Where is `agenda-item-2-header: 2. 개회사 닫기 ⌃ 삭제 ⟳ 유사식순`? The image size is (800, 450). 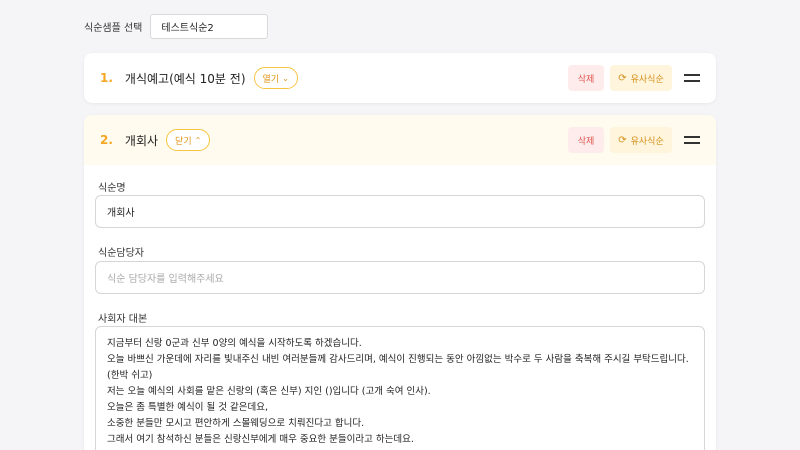
agenda-item-2-header: 2. 개회사 닫기 ⌃ 삭제 ⟳ 유사식순 is located at coordinates (400, 140).